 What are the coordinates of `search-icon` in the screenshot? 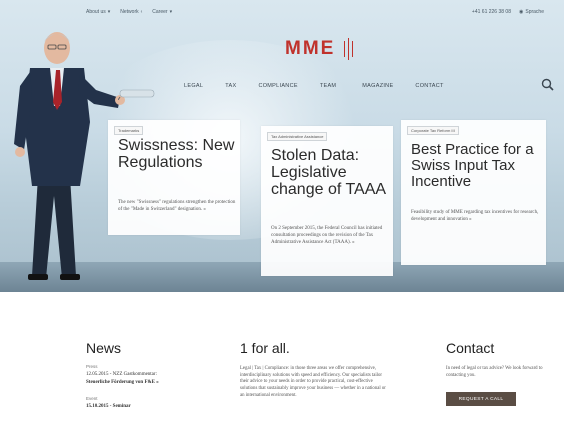 It's located at (547, 84).